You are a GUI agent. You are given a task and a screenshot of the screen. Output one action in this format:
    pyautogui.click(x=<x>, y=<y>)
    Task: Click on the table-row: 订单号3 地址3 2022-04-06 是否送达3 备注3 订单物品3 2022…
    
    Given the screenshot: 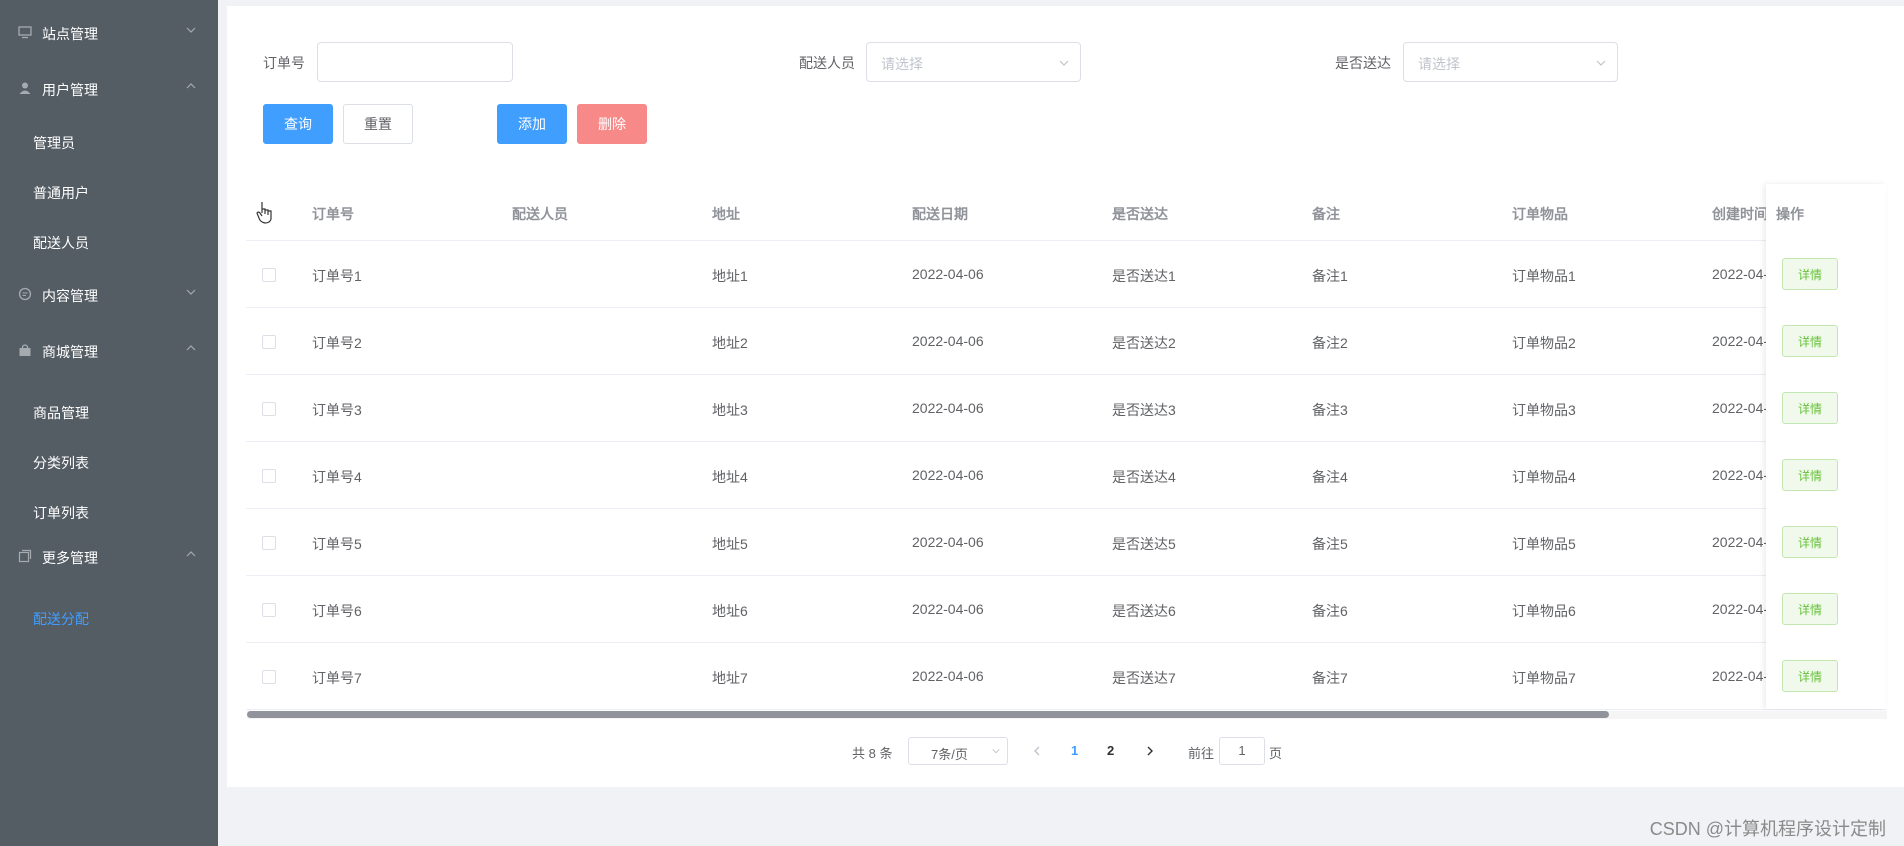 What is the action you would take?
    pyautogui.click(x=1066, y=408)
    